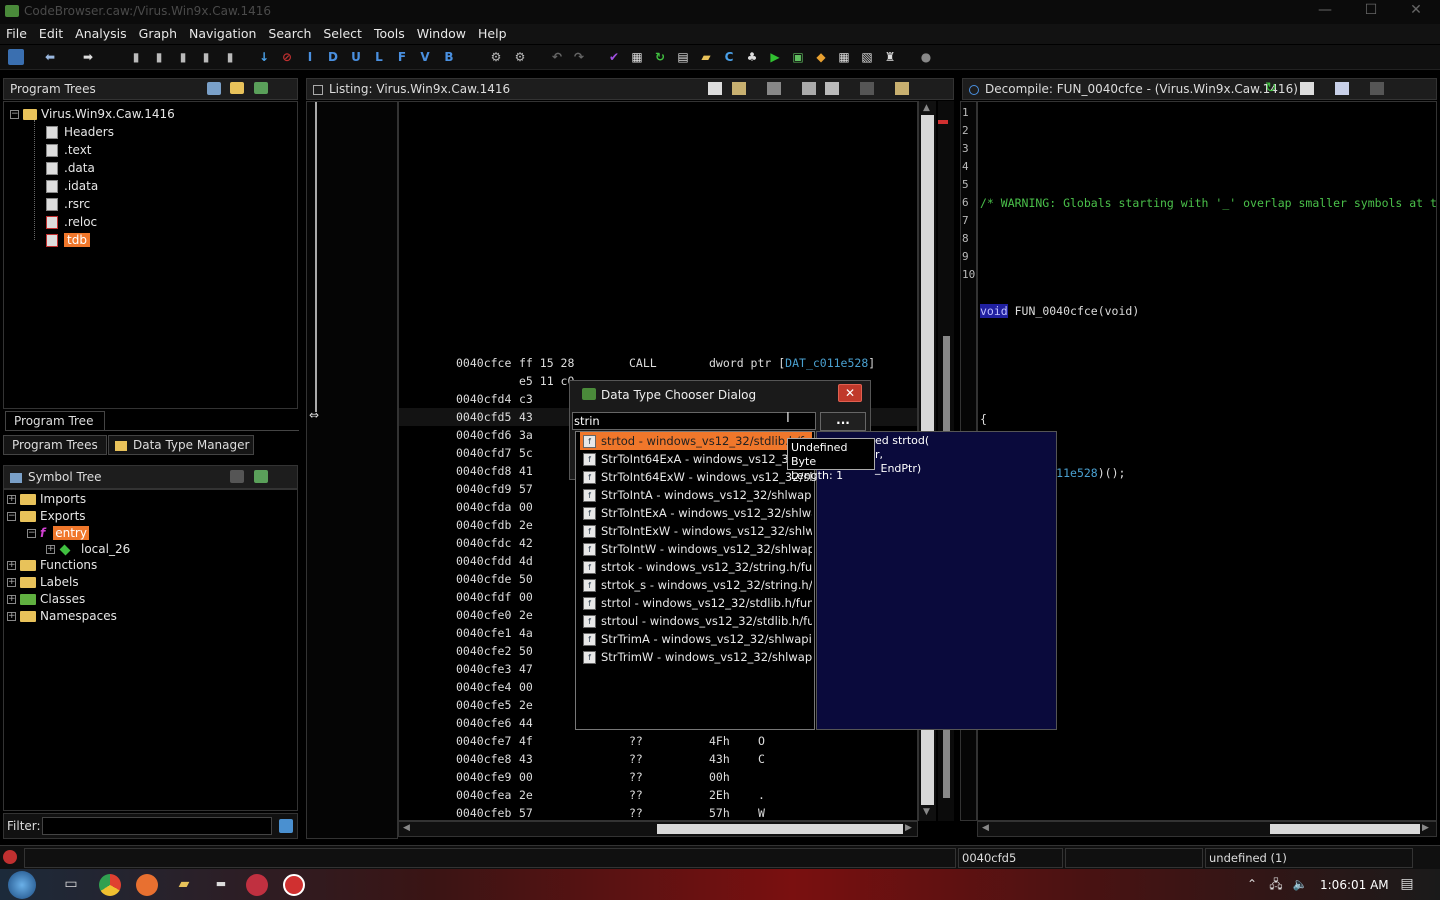 The image size is (1440, 900). I want to click on filter-input, so click(157, 826).